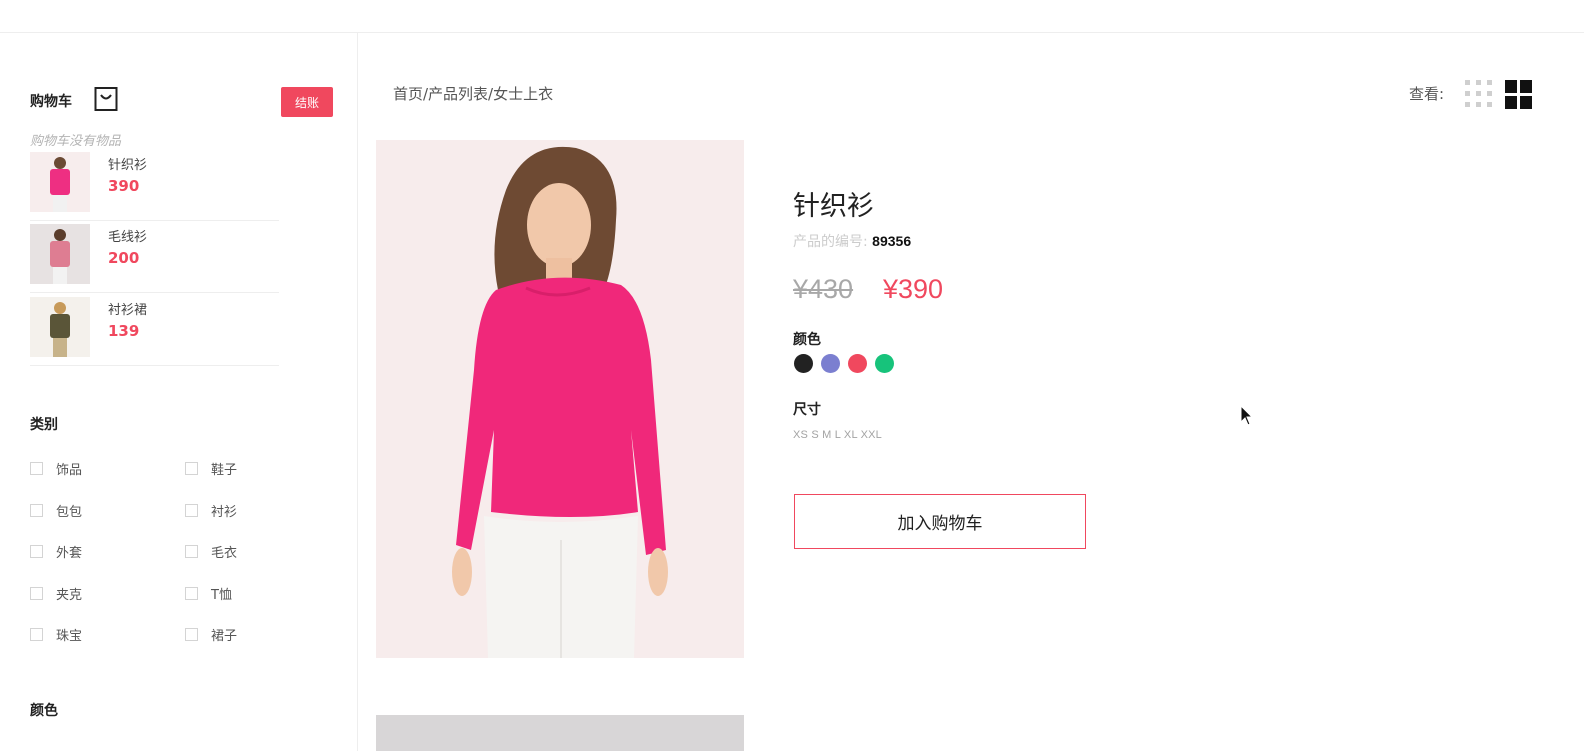 Image resolution: width=1584 pixels, height=751 pixels. I want to click on add-to-cart-button: 加入购物车, so click(940, 521).